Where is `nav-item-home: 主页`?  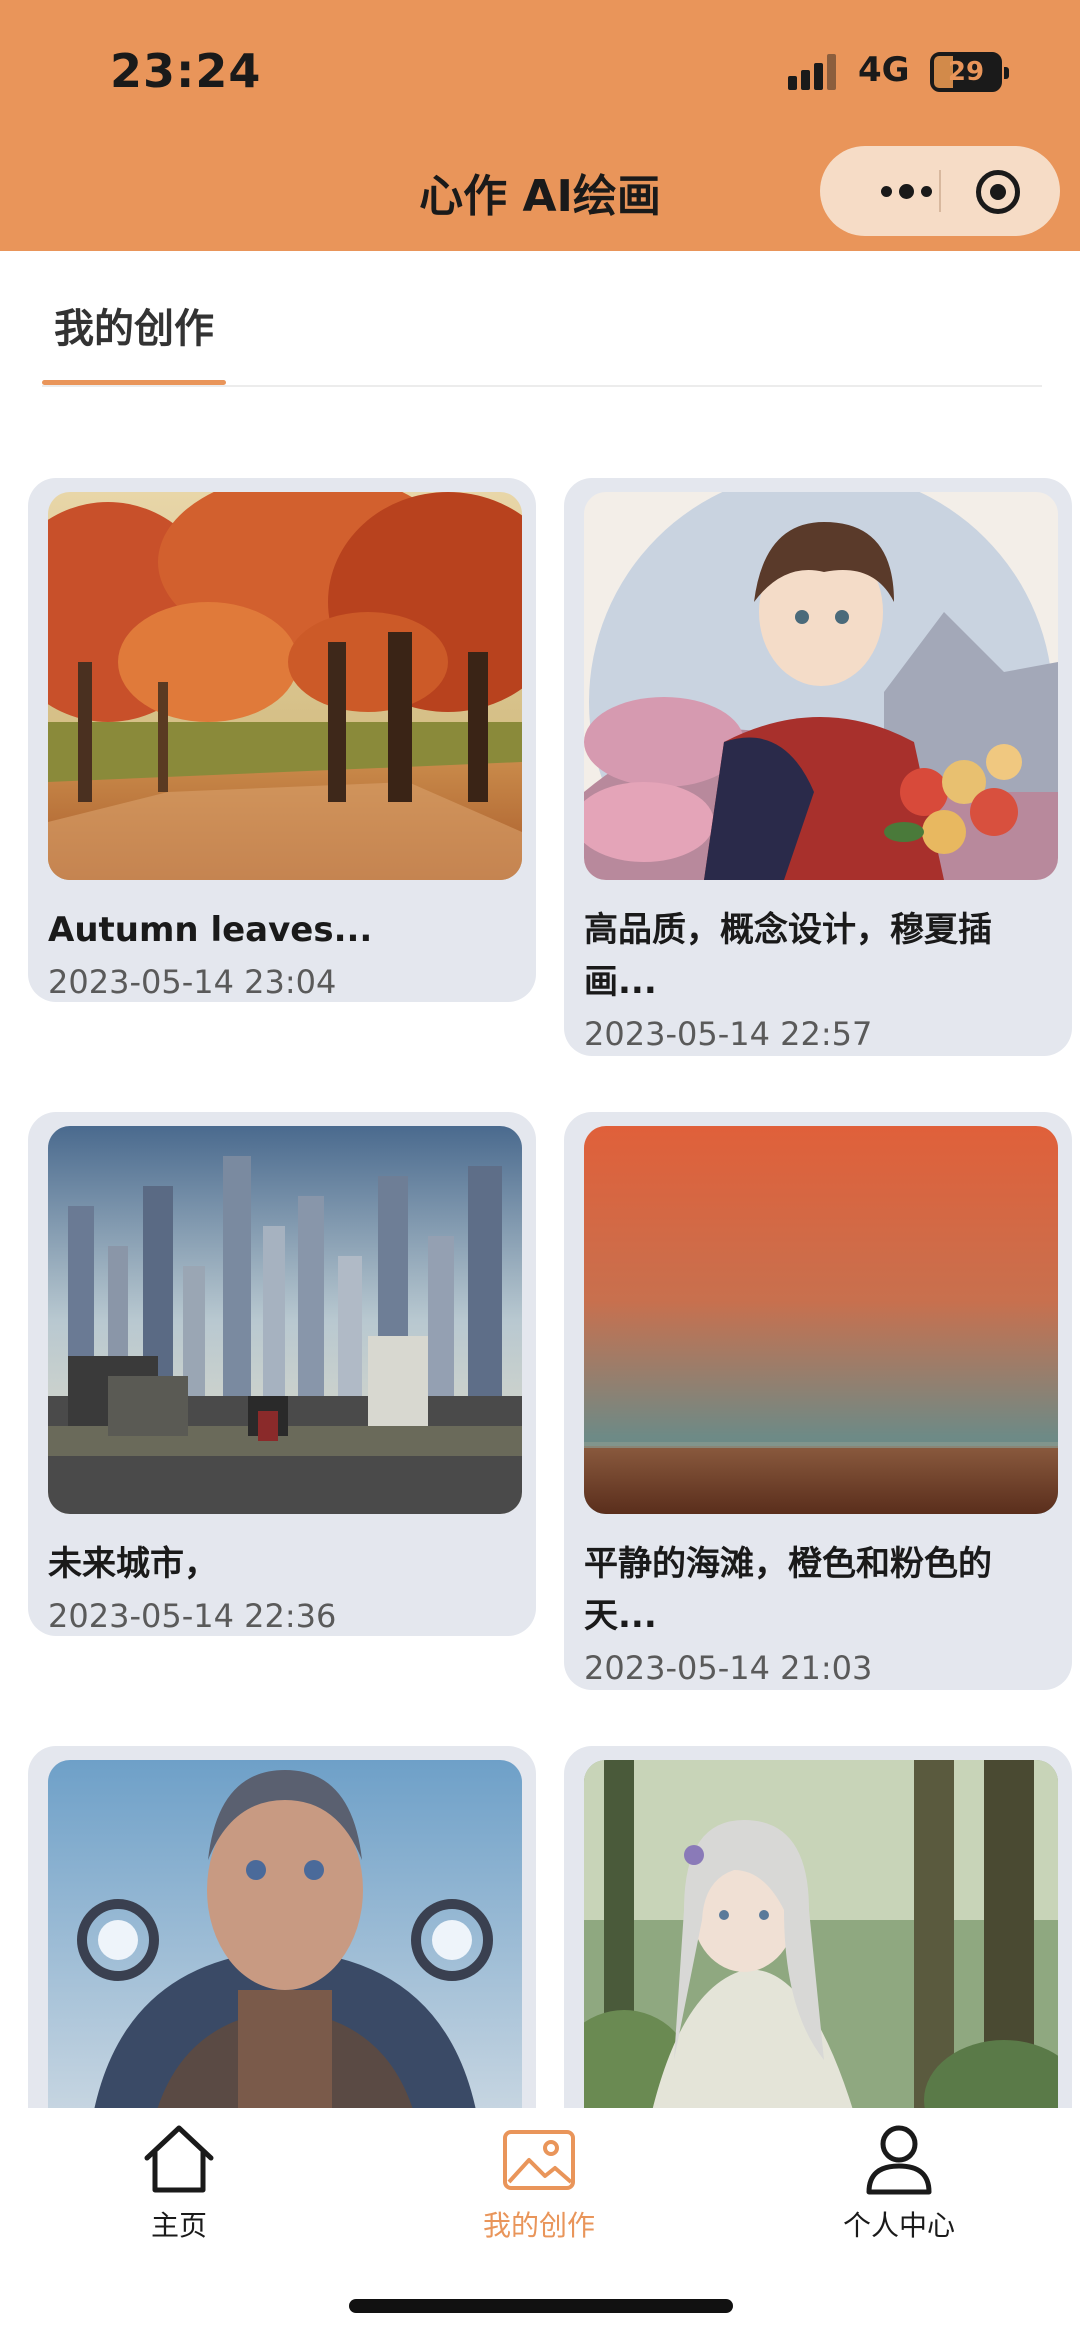 nav-item-home: 主页 is located at coordinates (179, 2183).